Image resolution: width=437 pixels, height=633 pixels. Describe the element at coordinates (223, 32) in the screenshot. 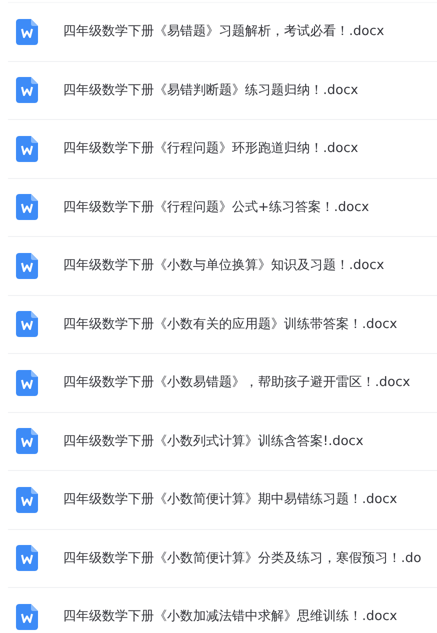

I see `file-name: 四年级数学下册《易错题》习题解析，考试必看！.docx` at that location.